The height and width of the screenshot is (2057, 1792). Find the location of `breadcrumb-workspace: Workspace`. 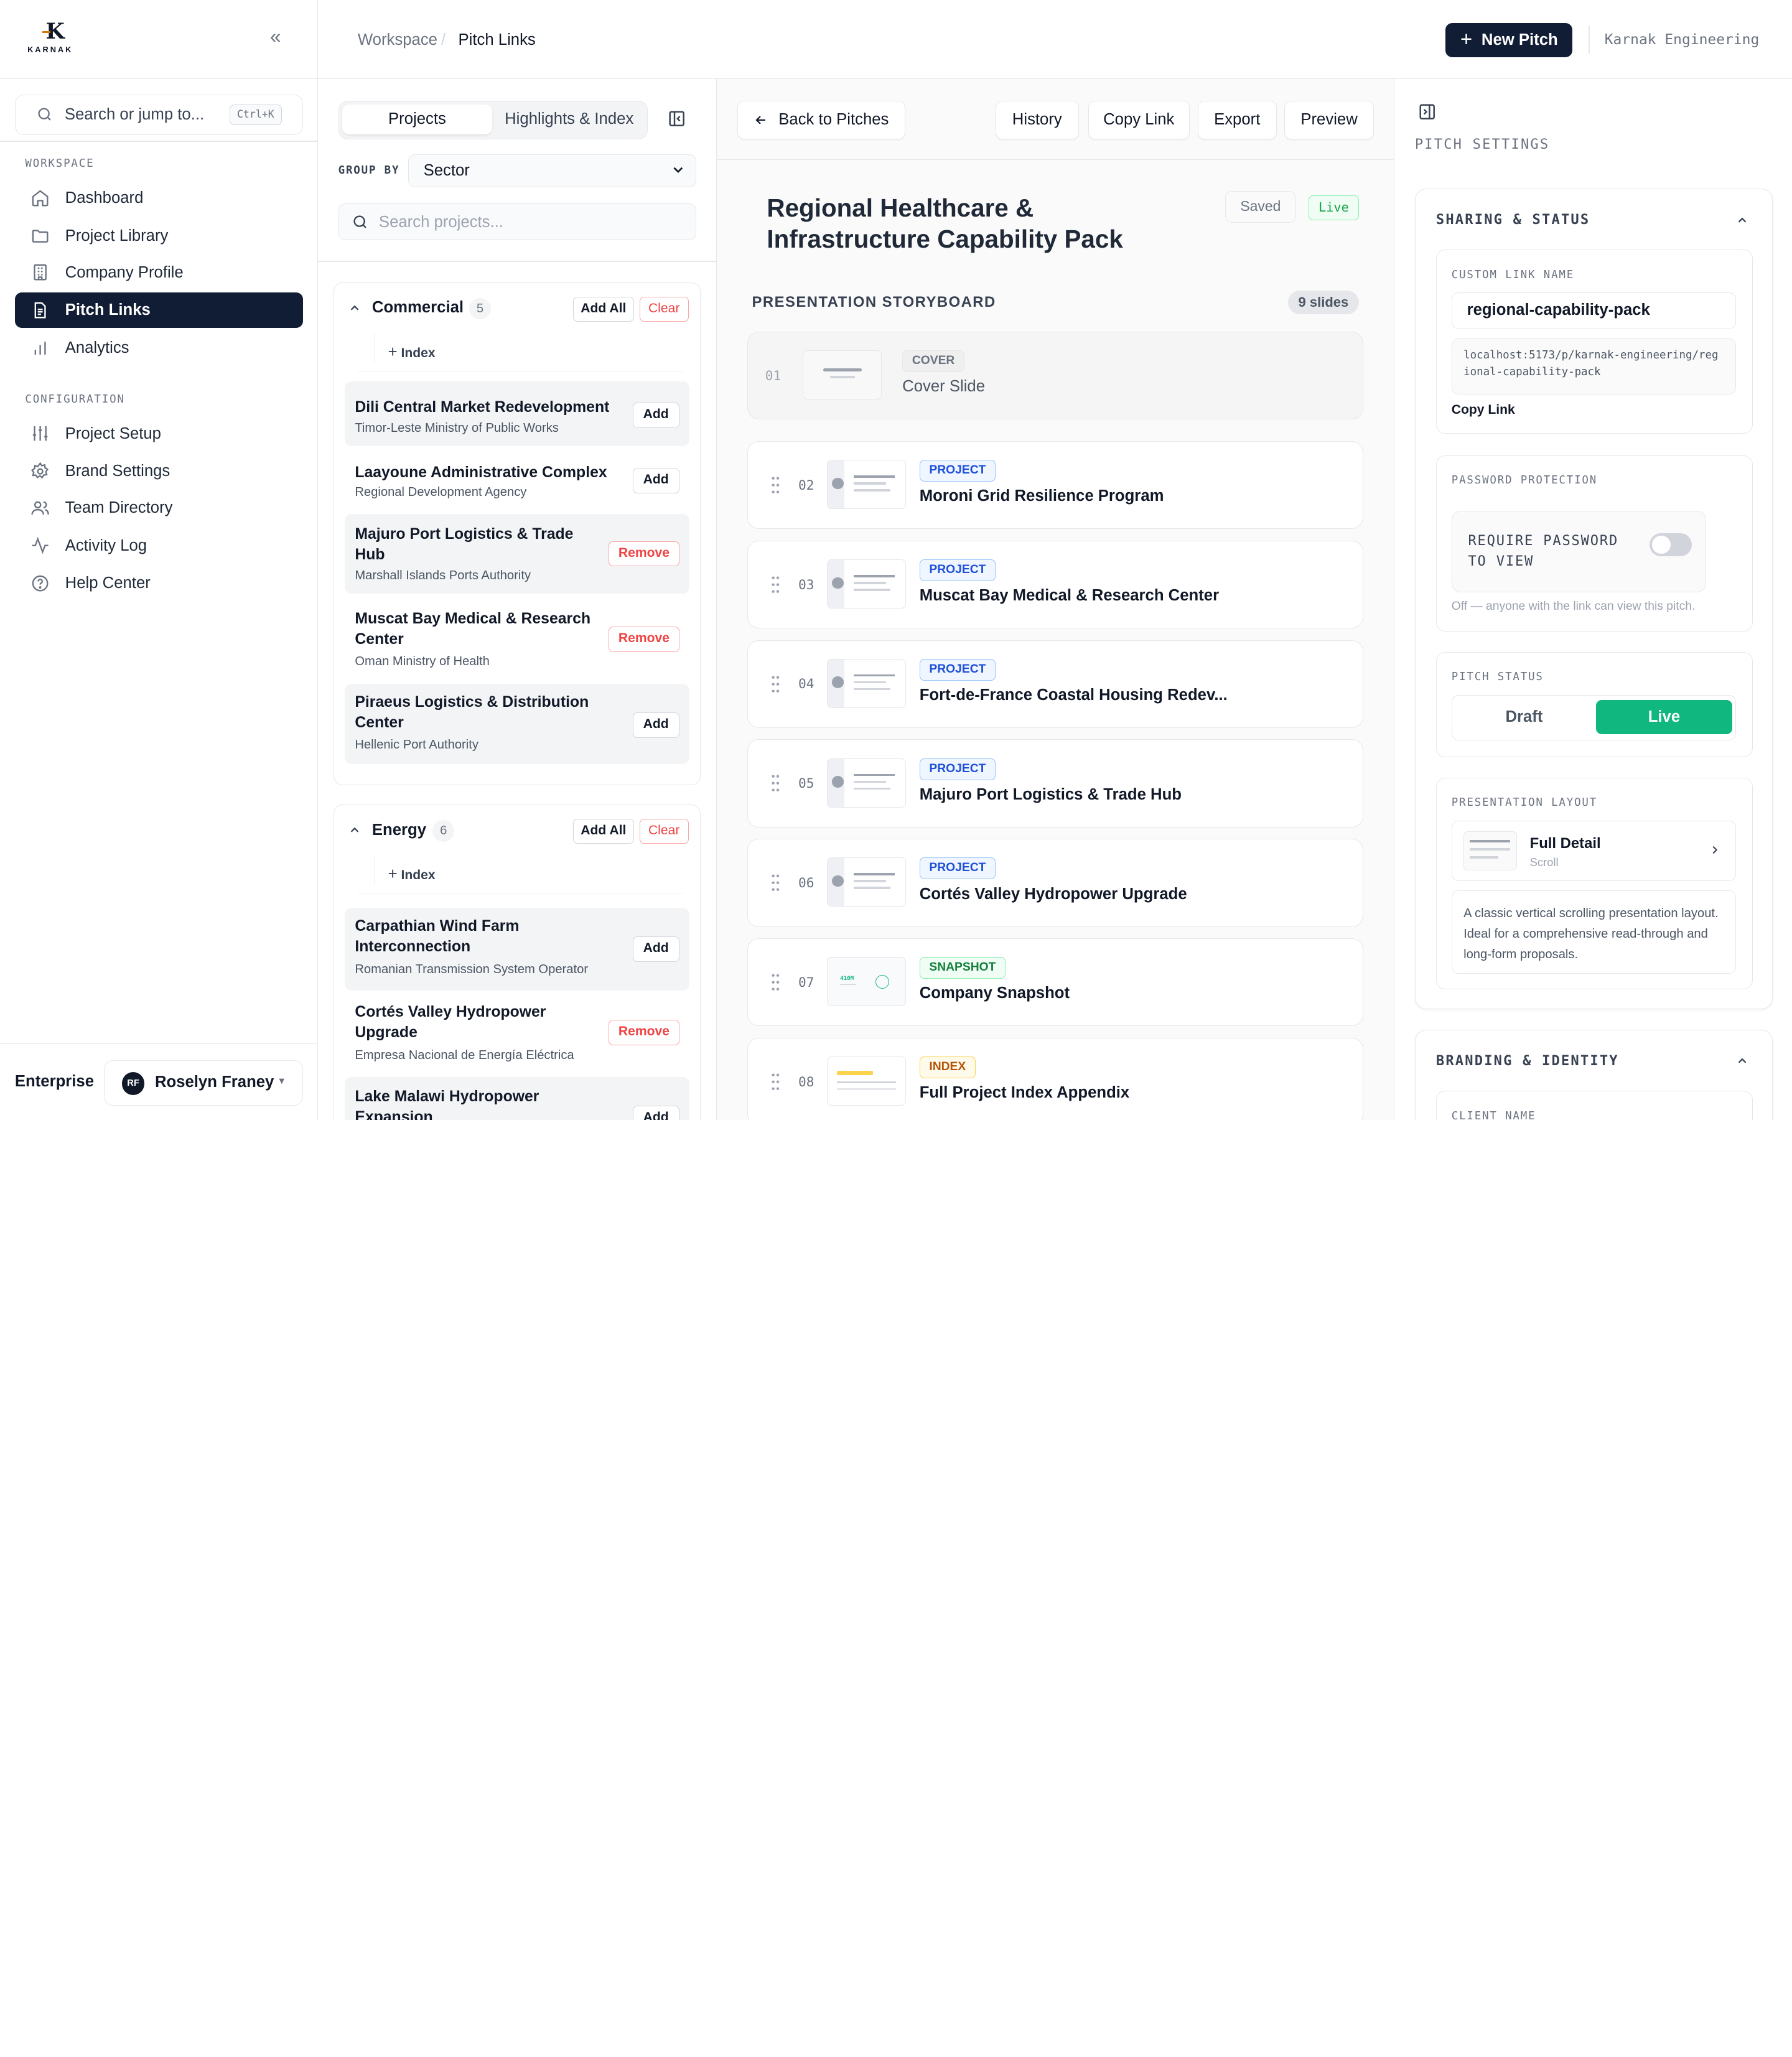

breadcrumb-workspace: Workspace is located at coordinates (398, 40).